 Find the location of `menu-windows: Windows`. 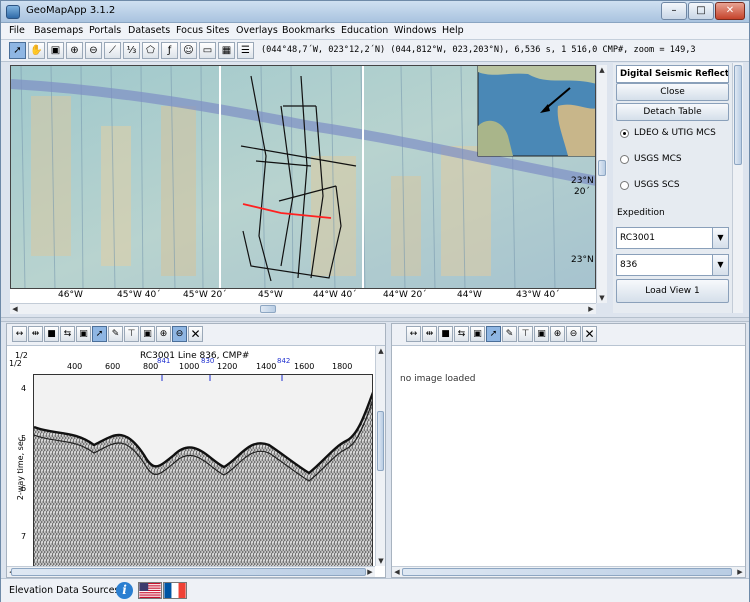

menu-windows: Windows is located at coordinates (415, 30).